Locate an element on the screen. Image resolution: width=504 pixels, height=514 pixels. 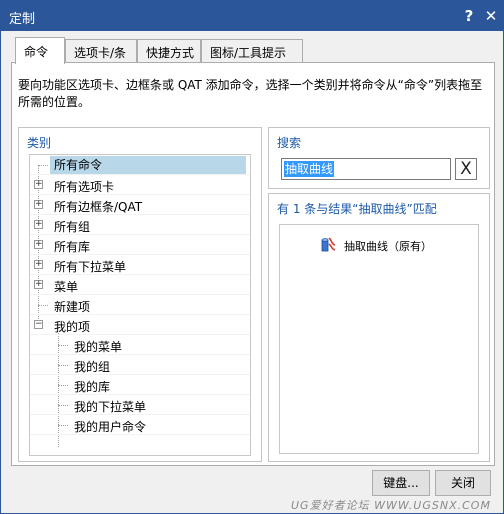
tree-item-label: 我的用户命令 is located at coordinates (110, 427).